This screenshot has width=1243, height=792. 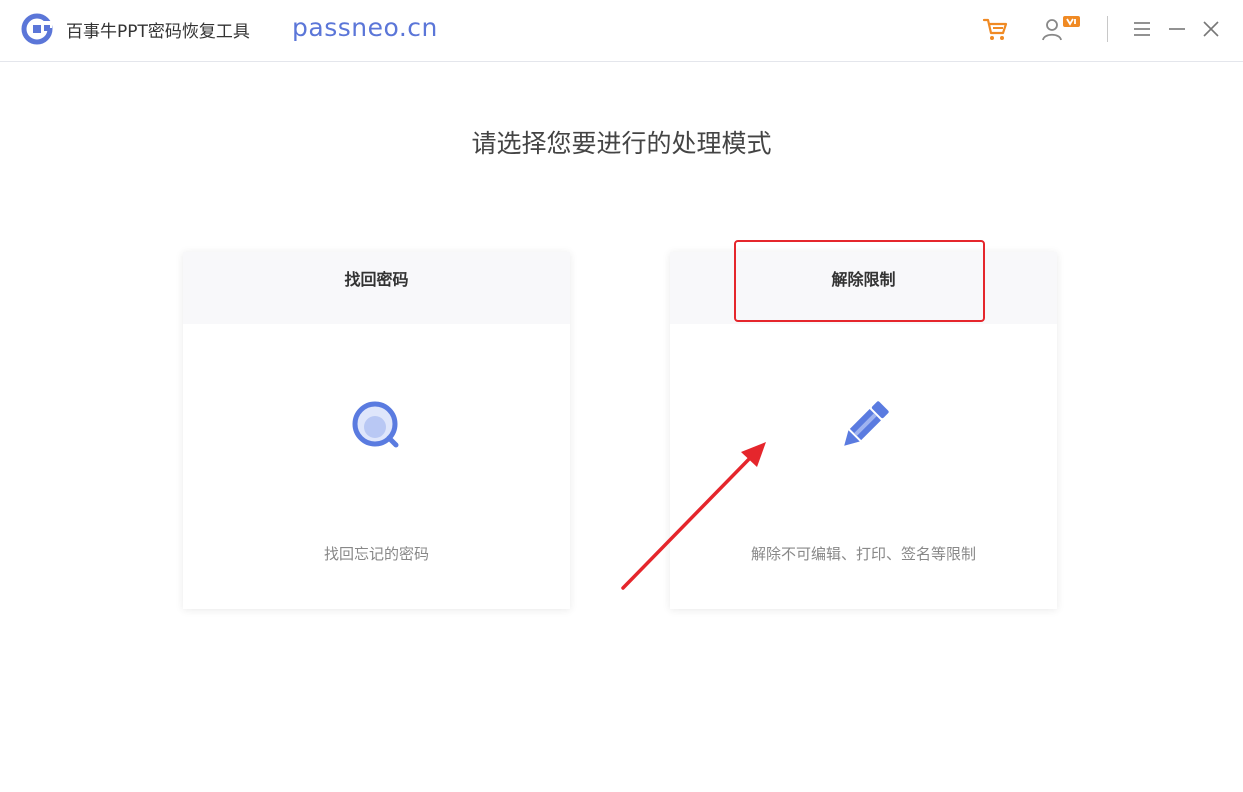 I want to click on close-button, so click(x=1211, y=29).